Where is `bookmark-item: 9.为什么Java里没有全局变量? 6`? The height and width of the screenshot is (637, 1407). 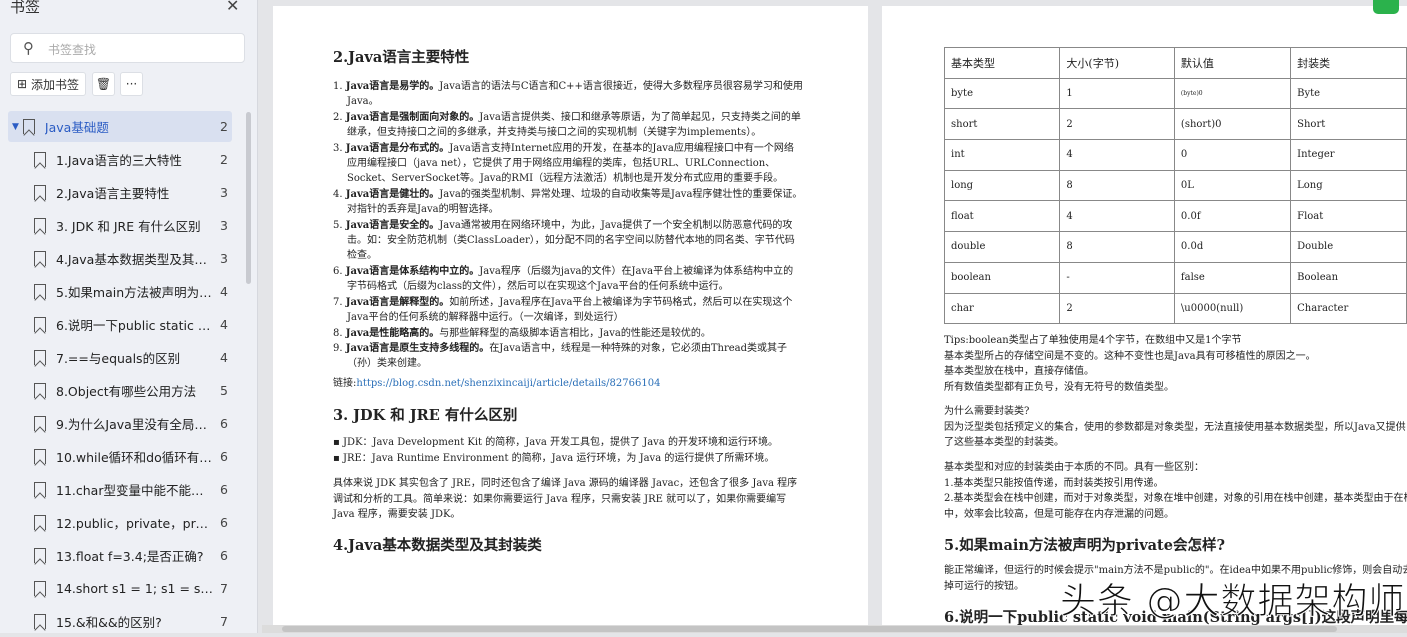
bookmark-item: 9.为什么Java里没有全局变量? 6 is located at coordinates (120, 423).